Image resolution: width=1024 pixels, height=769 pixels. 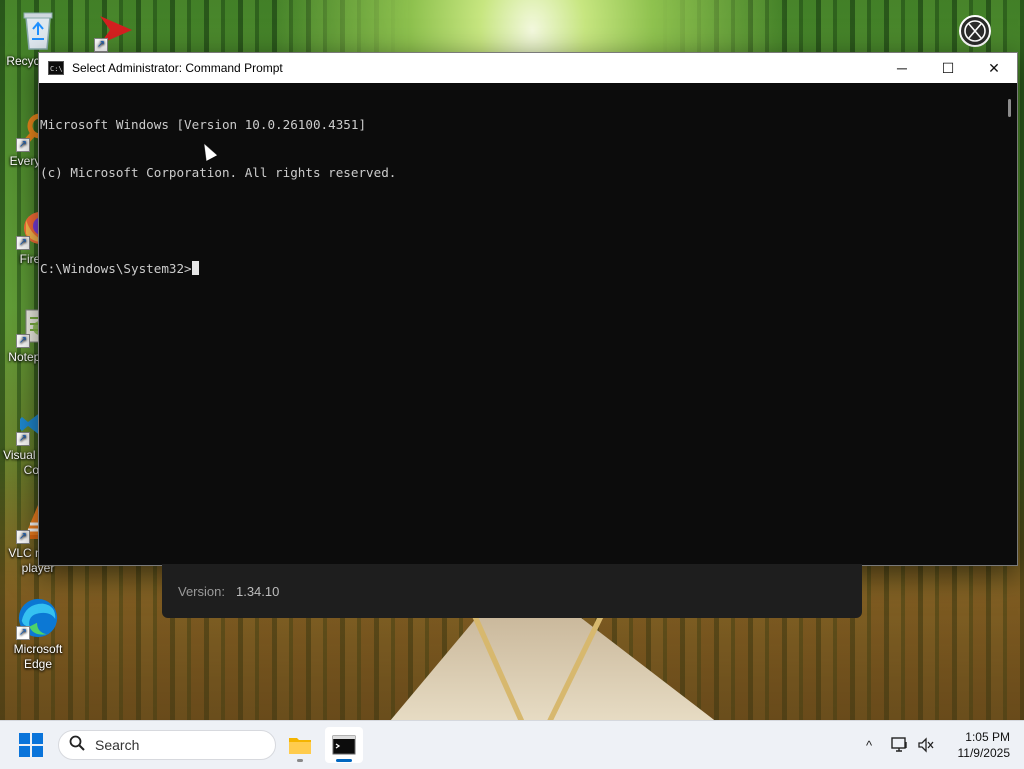 I want to click on vertical-scrollbar, so click(x=1008, y=323).